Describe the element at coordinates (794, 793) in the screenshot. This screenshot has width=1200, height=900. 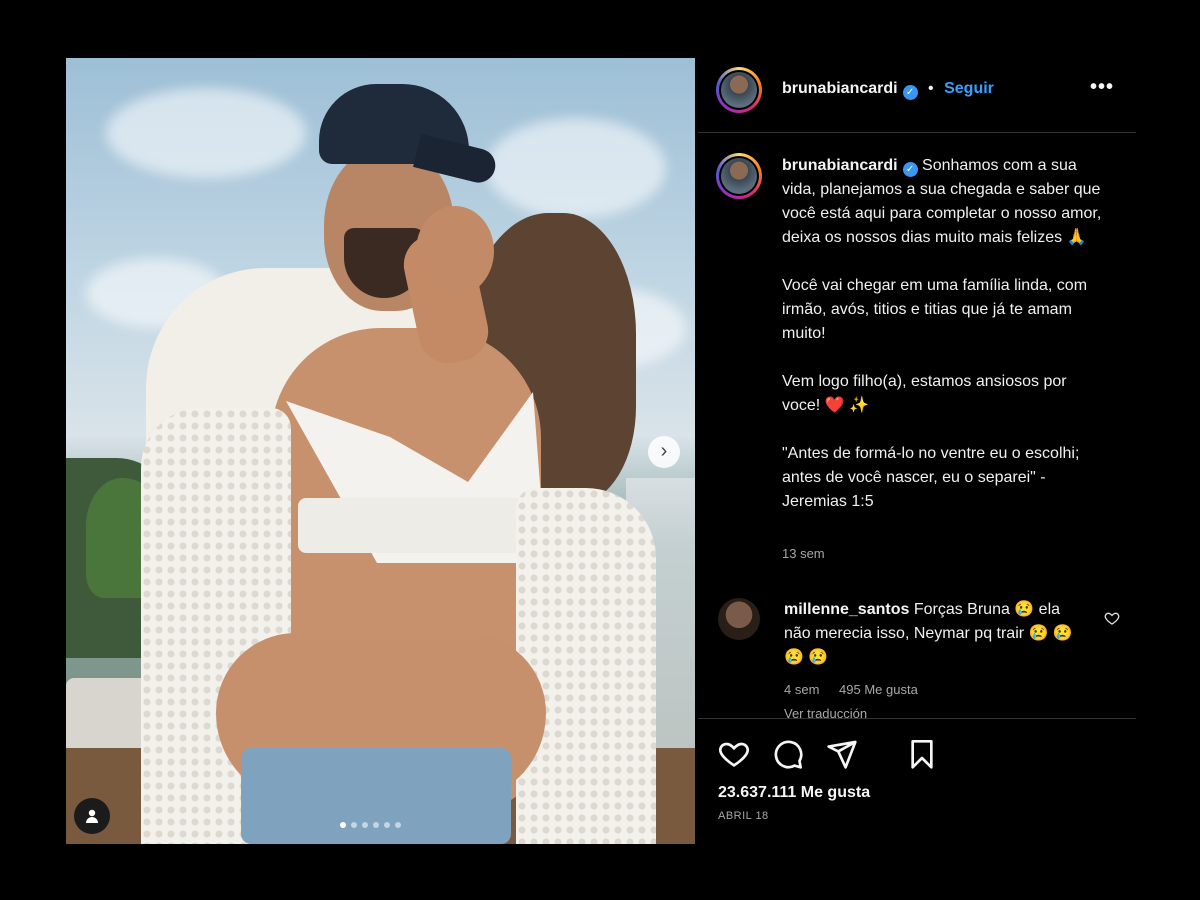
I see `like-count: 23.637.111 Me gusta` at that location.